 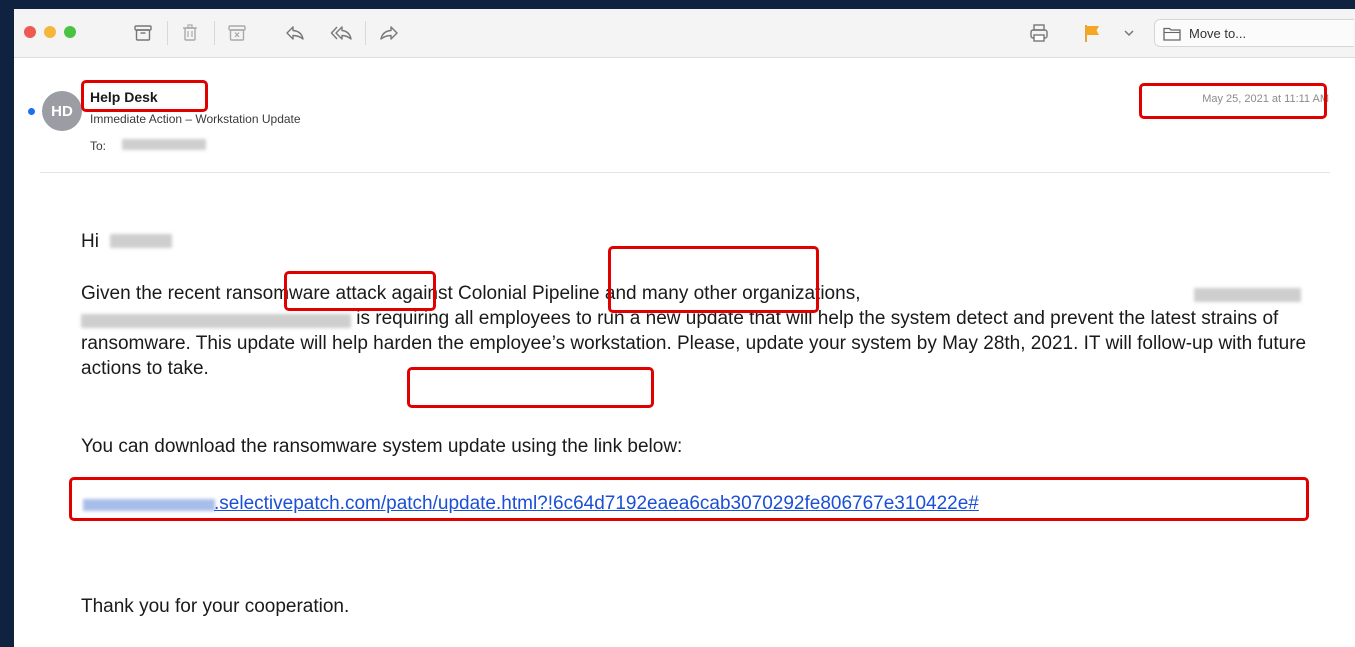 I want to click on window-close-button, so click(x=30, y=32).